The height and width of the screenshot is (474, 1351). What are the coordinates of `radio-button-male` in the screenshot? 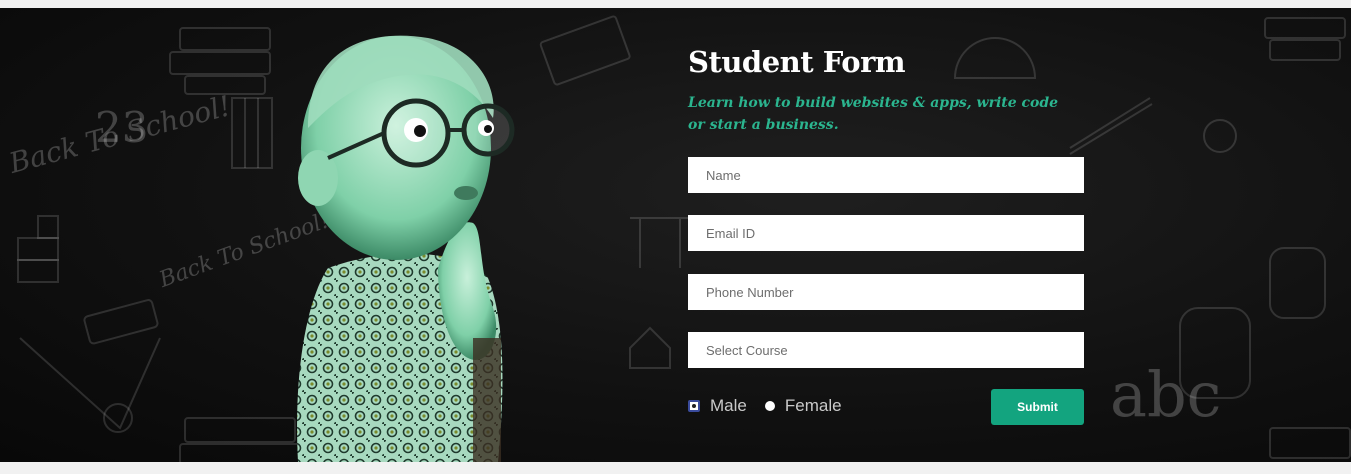 It's located at (694, 406).